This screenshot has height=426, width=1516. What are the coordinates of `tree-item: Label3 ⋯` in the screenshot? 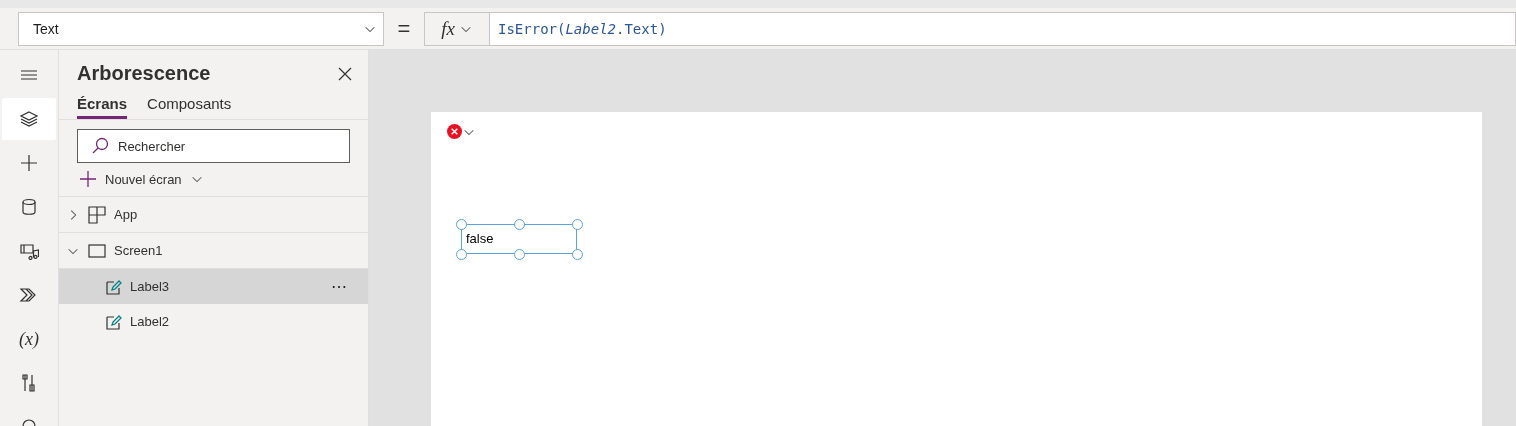 It's located at (213, 286).